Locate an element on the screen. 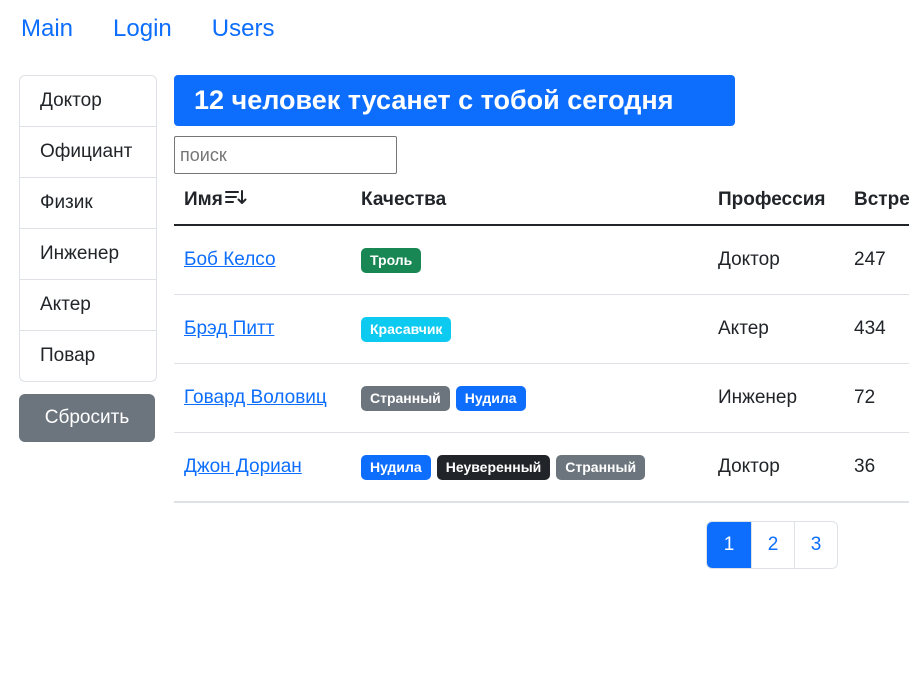 The image size is (909, 696). table-row: Говард Воловиц Странный Нудила Инженер 72 is located at coordinates (541, 398).